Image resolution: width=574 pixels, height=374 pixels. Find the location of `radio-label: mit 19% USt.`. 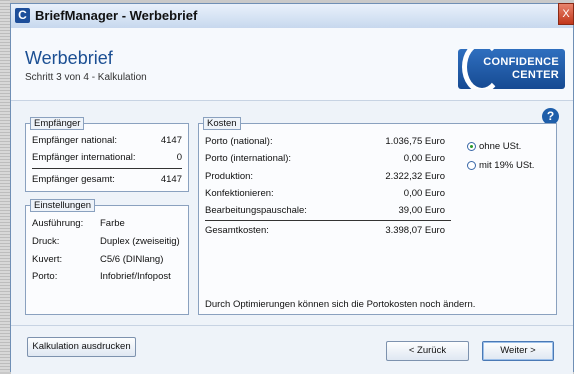

radio-label: mit 19% USt. is located at coordinates (507, 165).